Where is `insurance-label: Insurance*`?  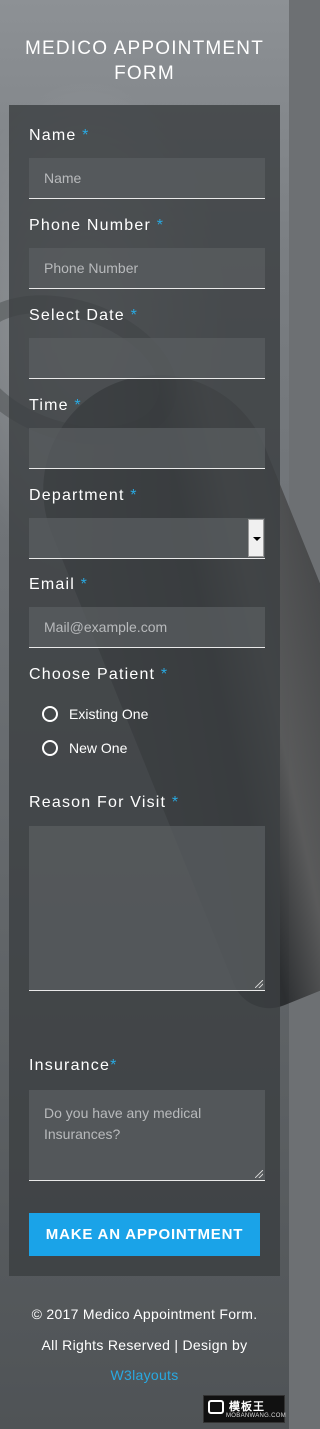
insurance-label: Insurance* is located at coordinates (73, 1065).